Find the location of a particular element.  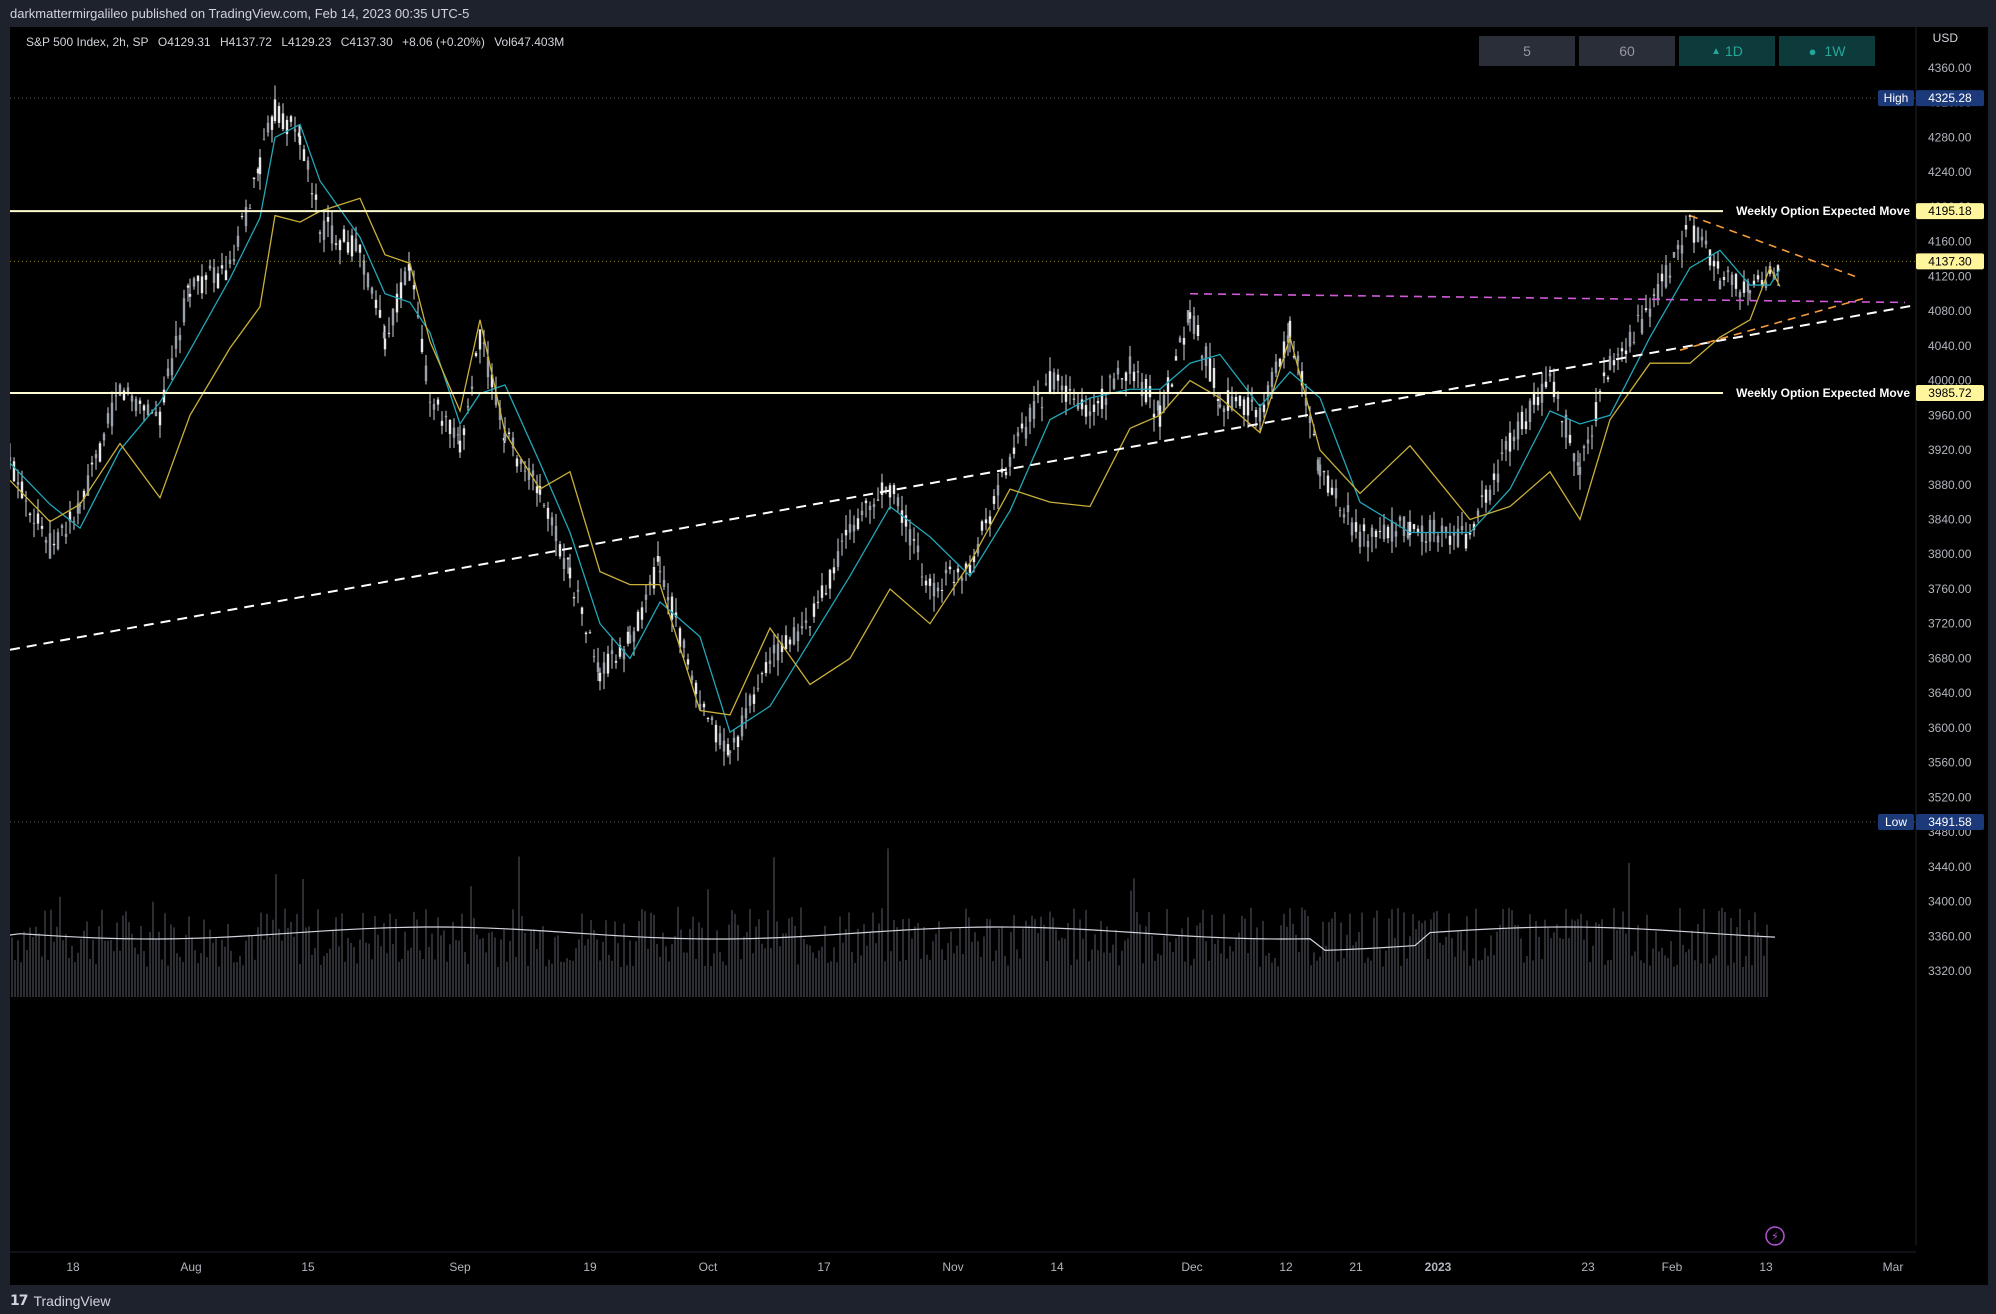

time-axis-label: Feb is located at coordinates (1672, 1267).